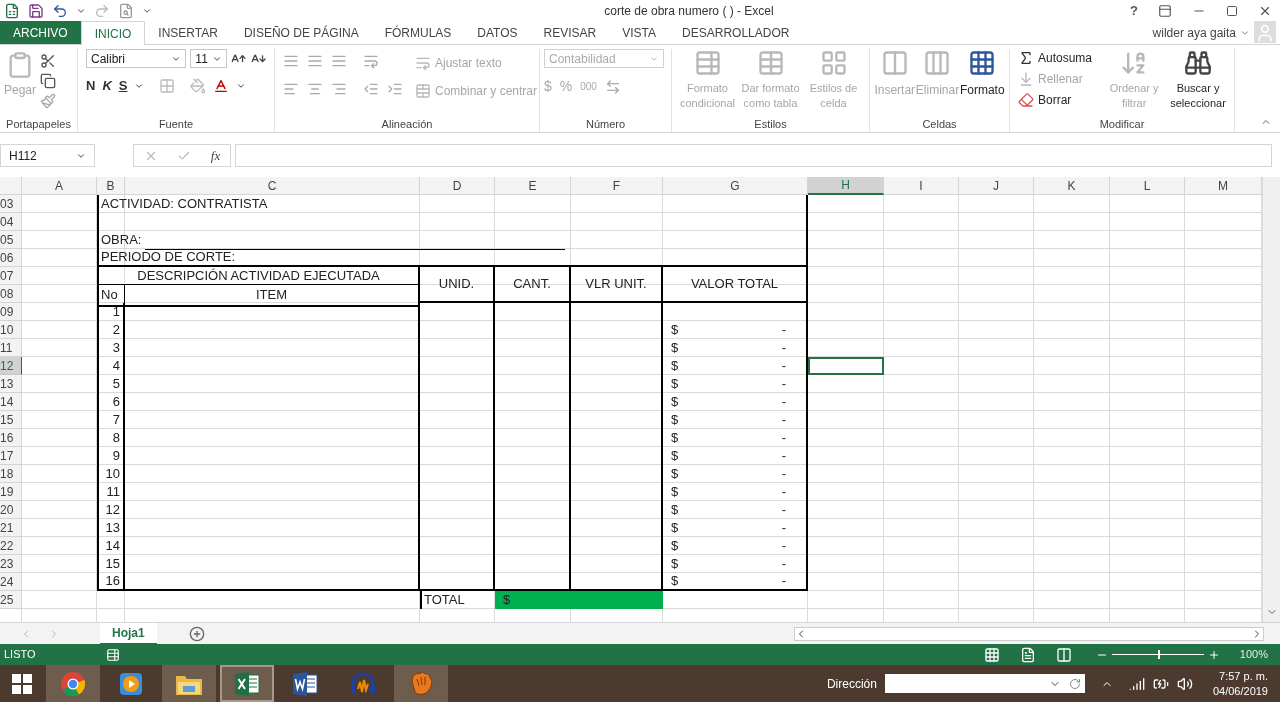  What do you see at coordinates (11, 438) in the screenshot?
I see `row-header: 16` at bounding box center [11, 438].